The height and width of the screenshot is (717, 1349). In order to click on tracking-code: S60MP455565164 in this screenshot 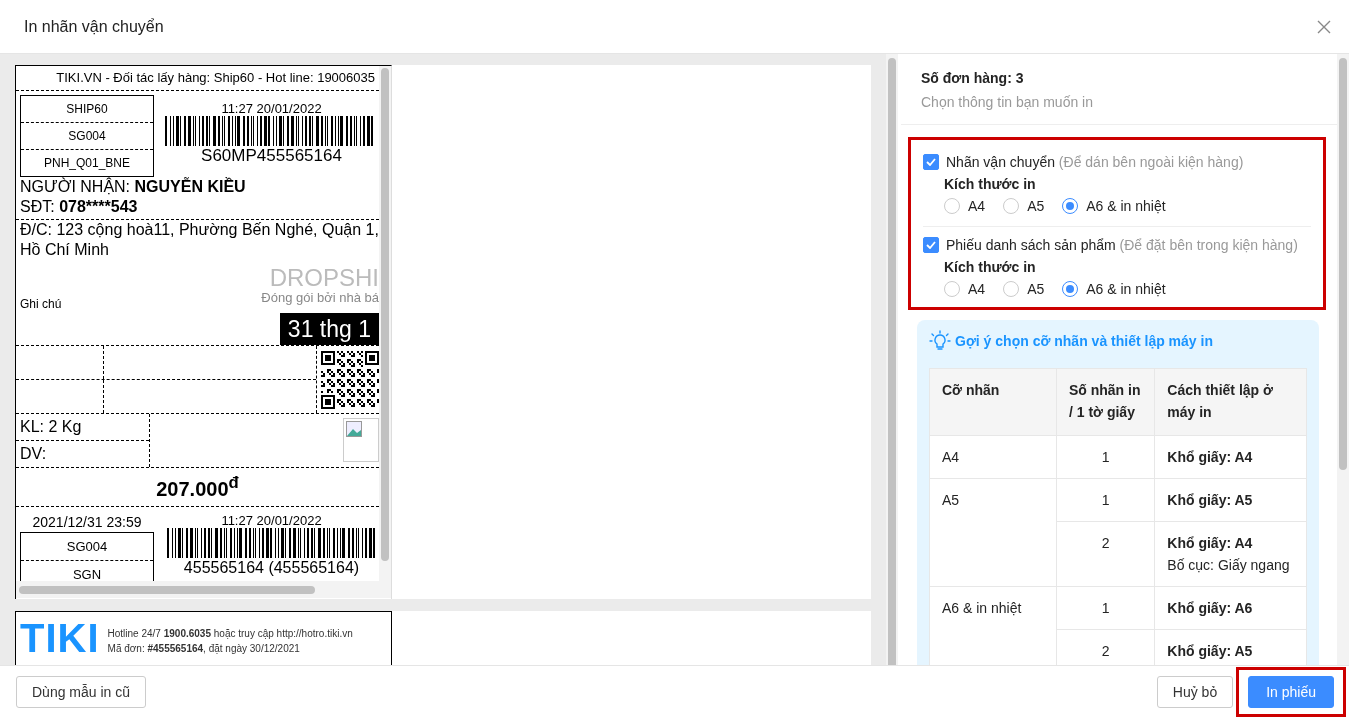, I will do `click(271, 155)`.